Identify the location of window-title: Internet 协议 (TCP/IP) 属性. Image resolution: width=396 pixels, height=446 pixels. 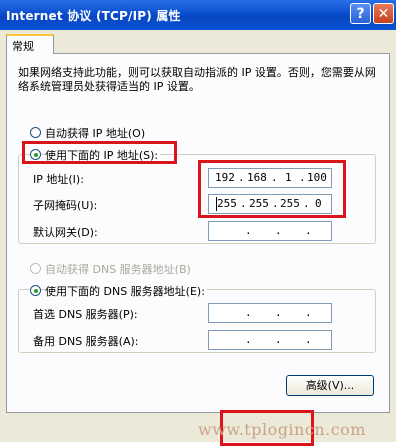
(93, 16).